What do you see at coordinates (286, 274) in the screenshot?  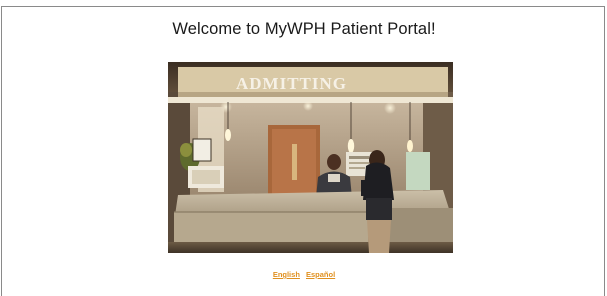 I see `language-link-english: English` at bounding box center [286, 274].